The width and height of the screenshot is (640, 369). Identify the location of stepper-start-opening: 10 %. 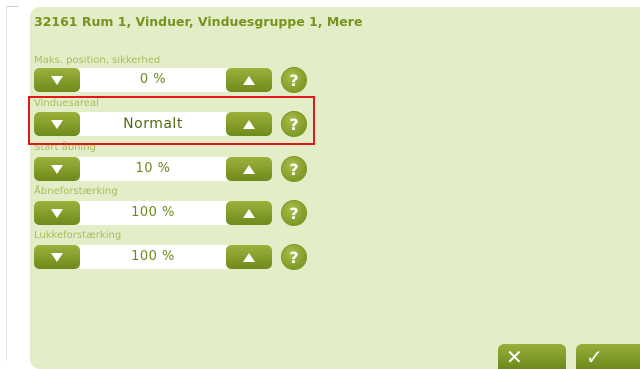
(153, 169).